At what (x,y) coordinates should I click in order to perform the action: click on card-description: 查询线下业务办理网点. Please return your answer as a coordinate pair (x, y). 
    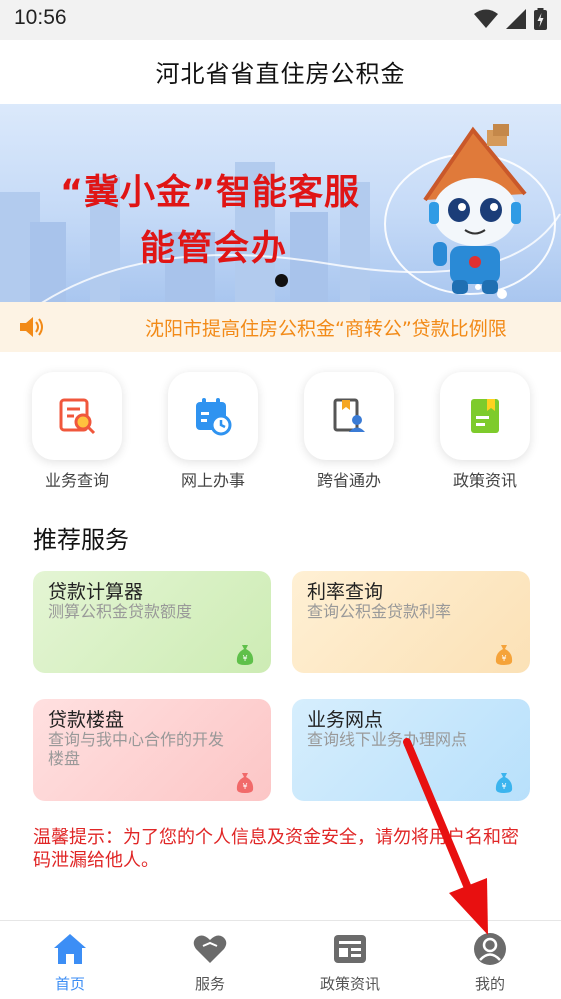
    Looking at the image, I should click on (387, 739).